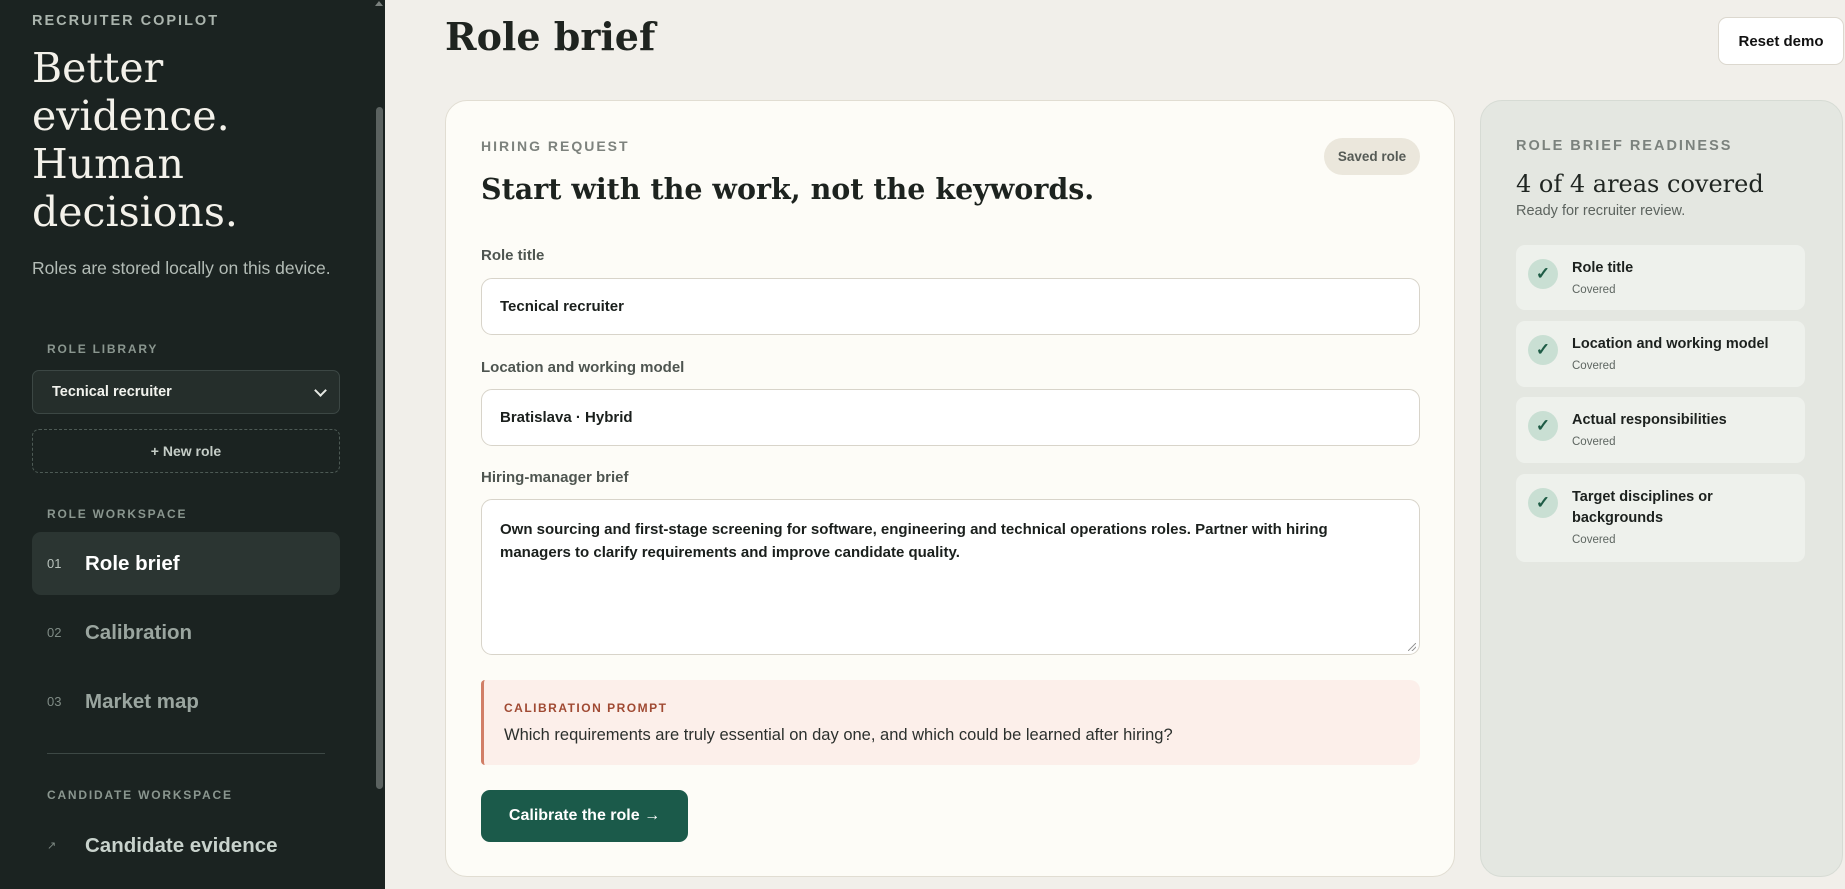 The image size is (1845, 889). I want to click on location-label: Location and working model, so click(583, 367).